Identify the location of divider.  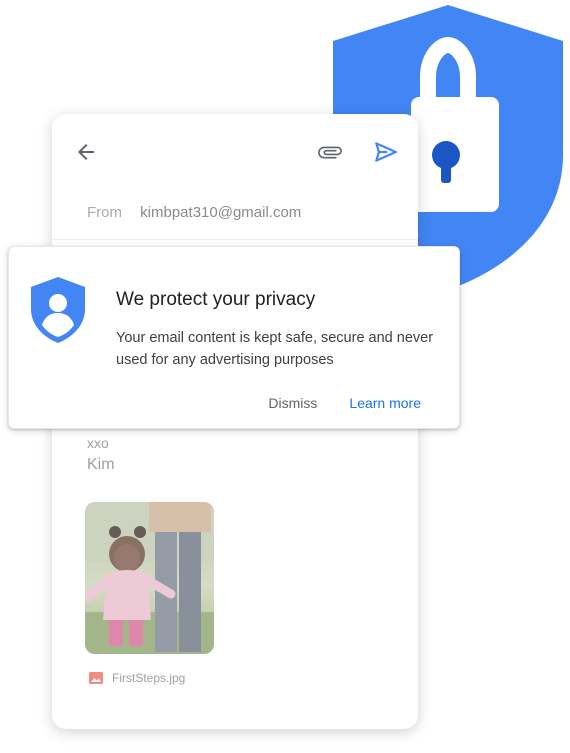
(235, 239).